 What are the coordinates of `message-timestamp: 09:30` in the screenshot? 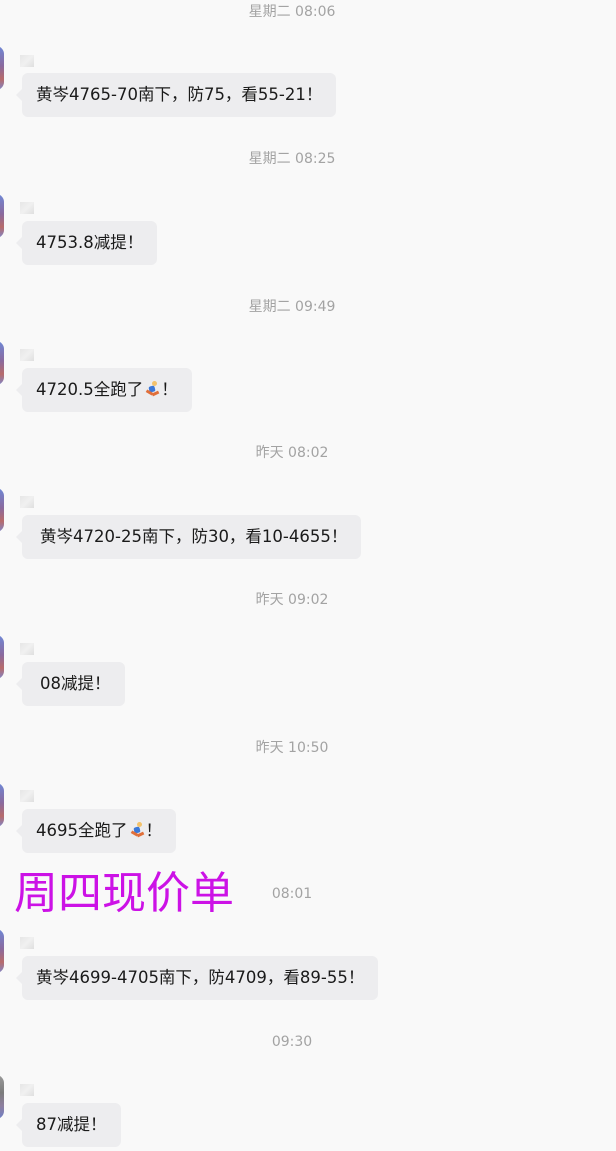 It's located at (292, 1042).